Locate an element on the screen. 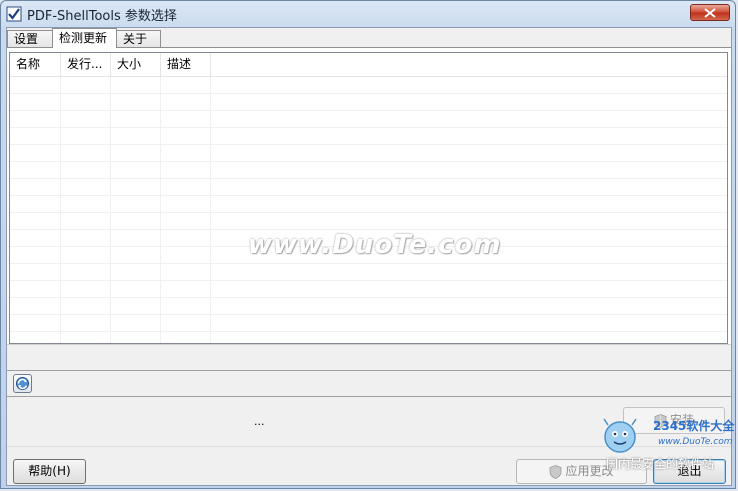 Image resolution: width=738 pixels, height=491 pixels. site-watermark: www.DuoTe.com is located at coordinates (375, 245).